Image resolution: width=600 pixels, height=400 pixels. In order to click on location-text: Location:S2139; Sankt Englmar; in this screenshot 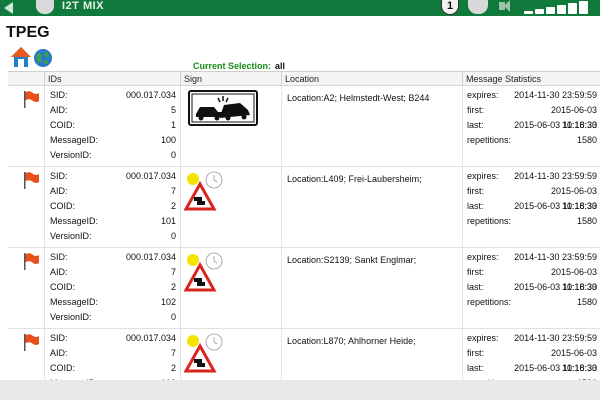, I will do `click(352, 260)`.